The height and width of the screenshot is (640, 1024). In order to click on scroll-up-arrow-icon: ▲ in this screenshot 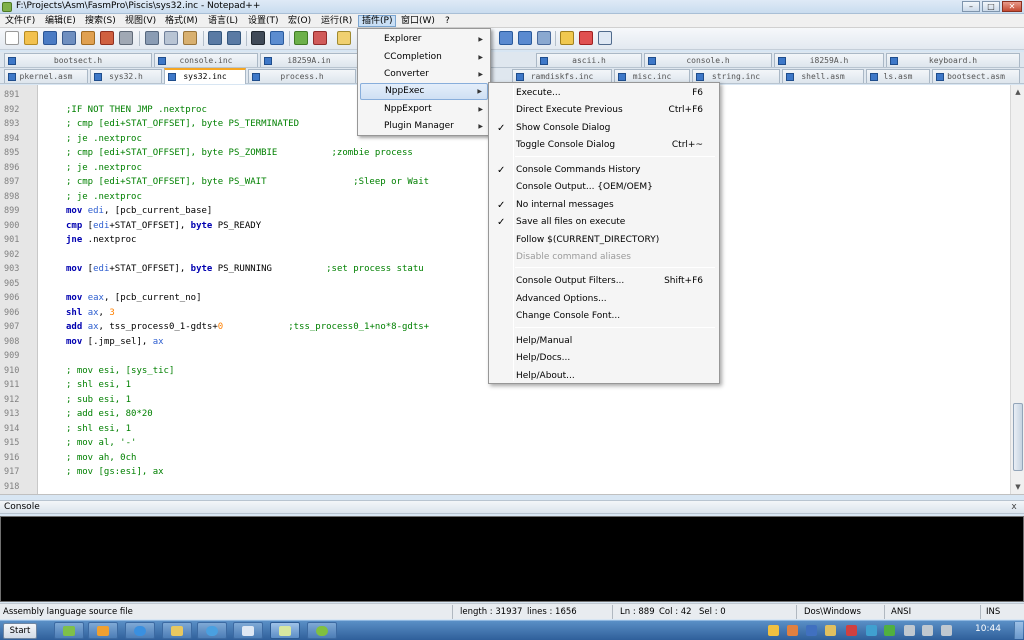, I will do `click(1018, 92)`.